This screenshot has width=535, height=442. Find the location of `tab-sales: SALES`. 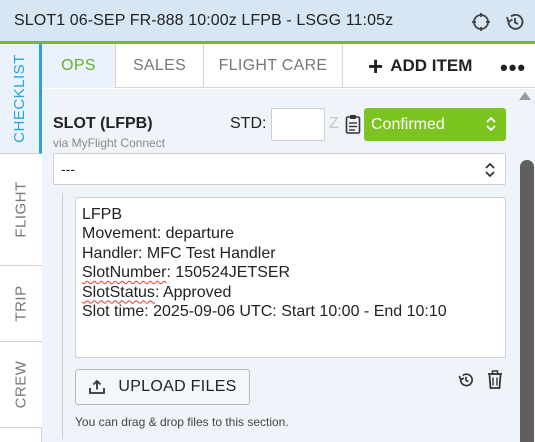

tab-sales: SALES is located at coordinates (160, 66).